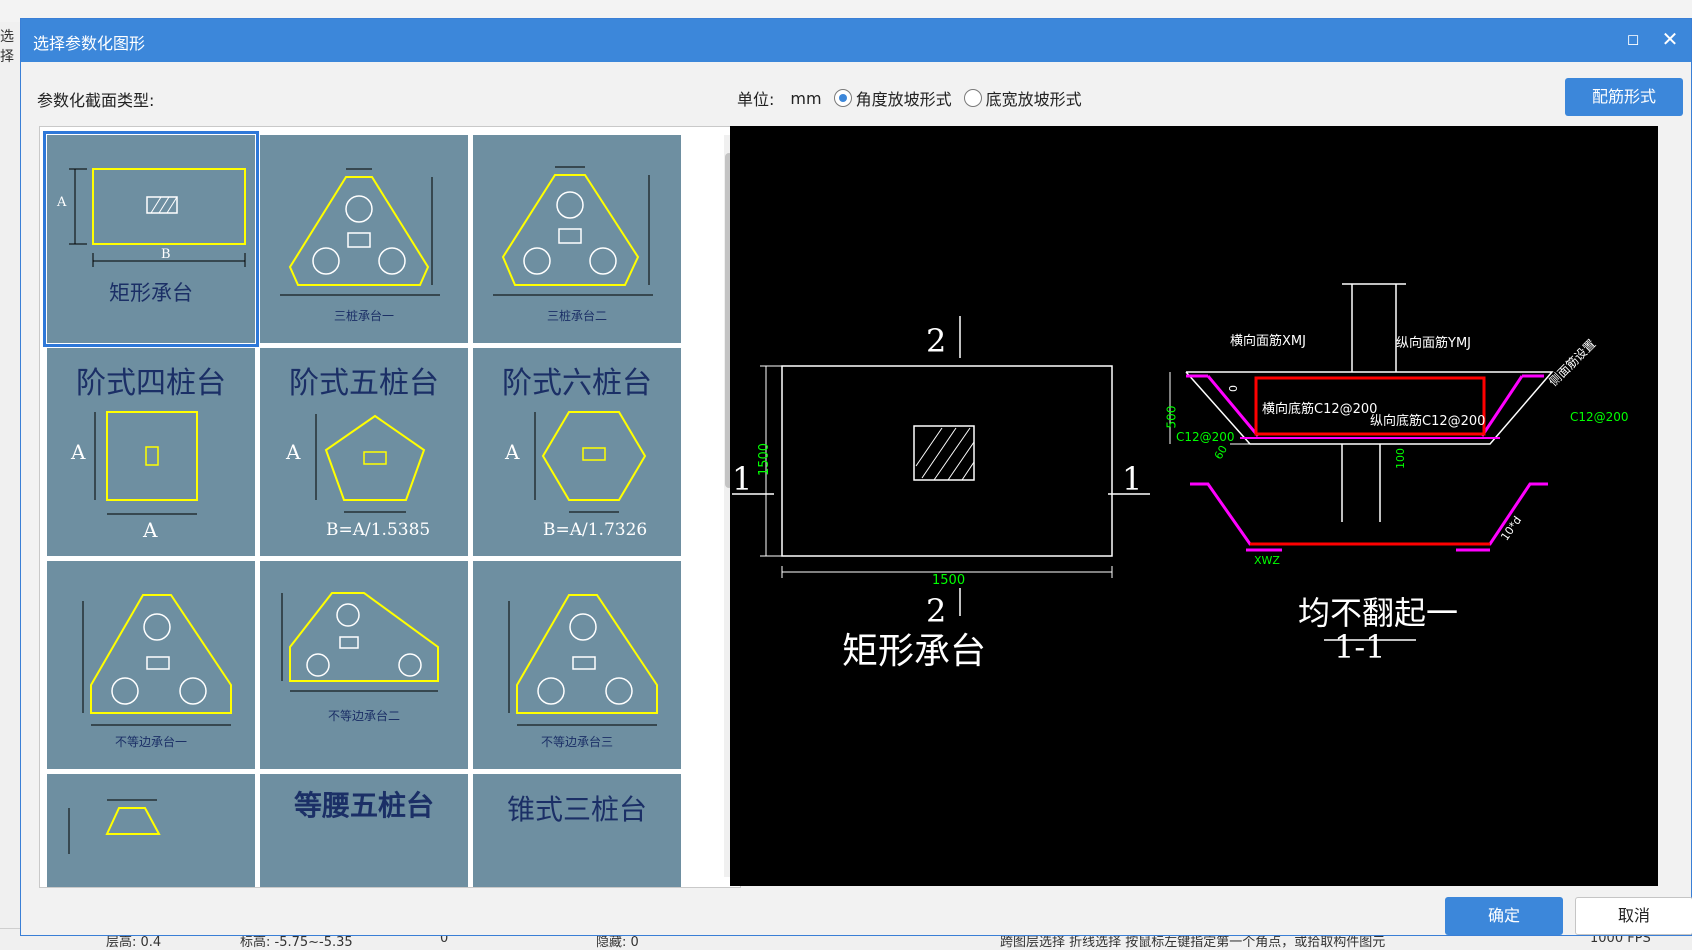  Describe the element at coordinates (765, 459) in the screenshot. I see `plan-height-dim: 1500` at that location.